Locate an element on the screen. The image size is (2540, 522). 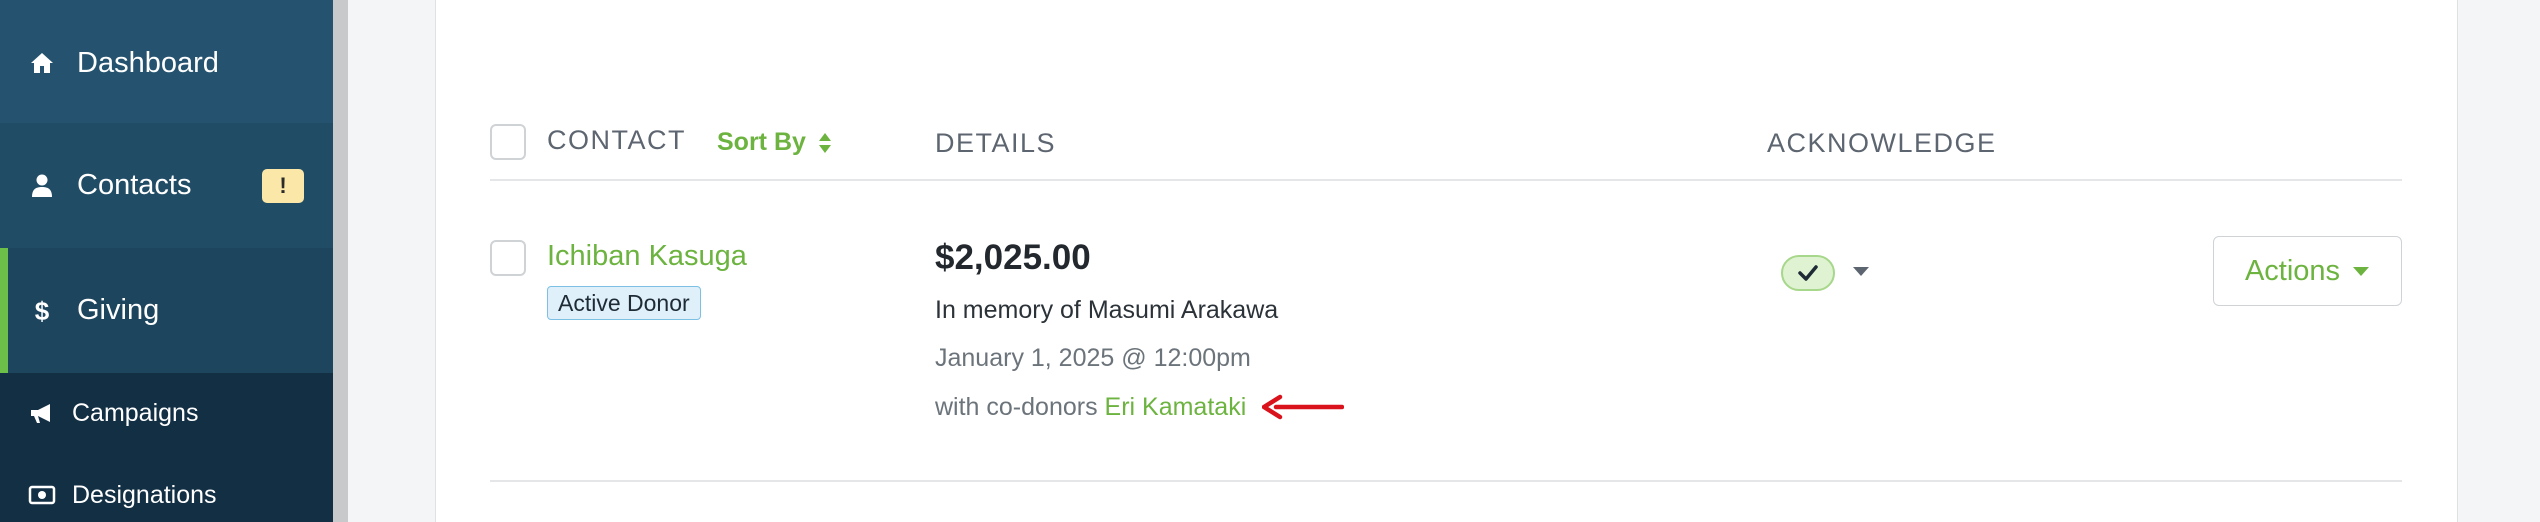
sort-by-button: Sort By is located at coordinates (774, 142).